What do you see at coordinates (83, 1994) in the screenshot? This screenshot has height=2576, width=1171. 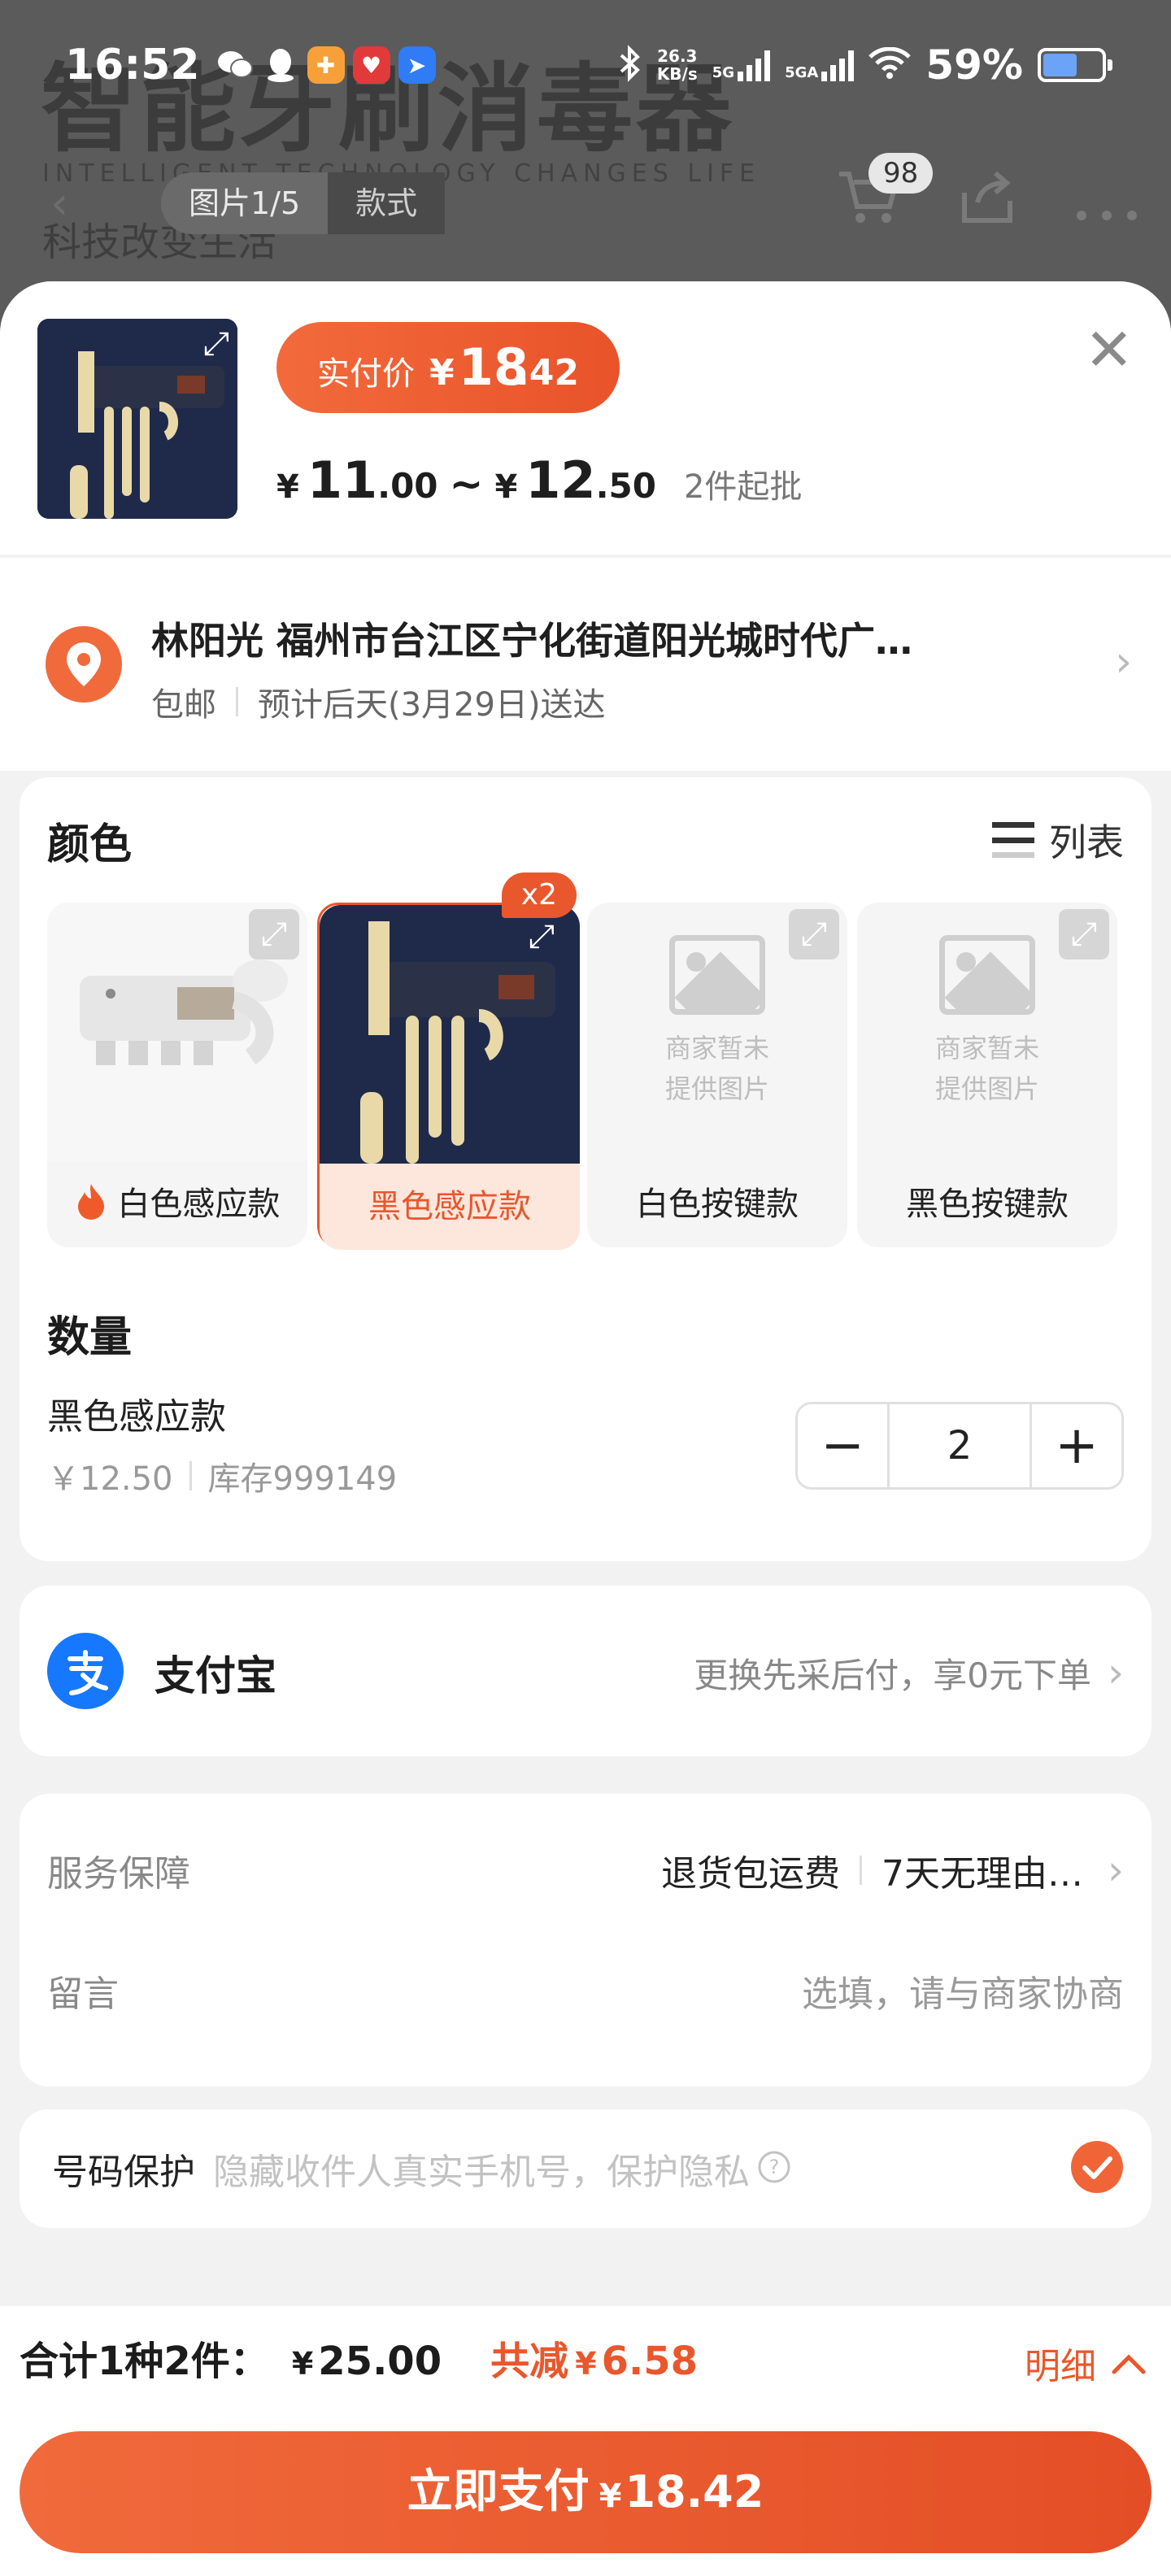 I see `message-label: 留言` at bounding box center [83, 1994].